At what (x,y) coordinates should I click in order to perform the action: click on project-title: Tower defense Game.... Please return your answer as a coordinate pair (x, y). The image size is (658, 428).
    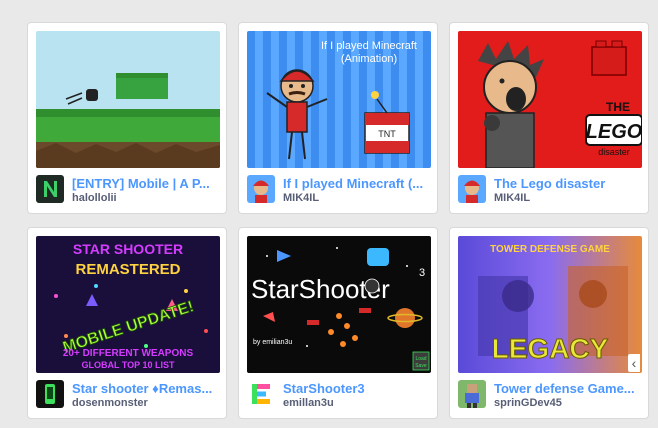
    Looking at the image, I should click on (568, 389).